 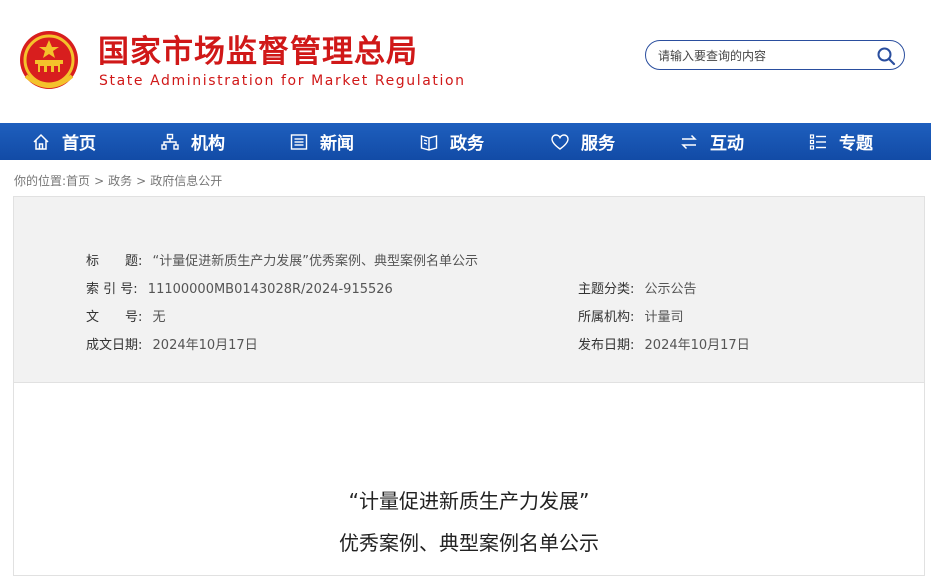 What do you see at coordinates (170, 141) in the screenshot?
I see `org-chart-icon` at bounding box center [170, 141].